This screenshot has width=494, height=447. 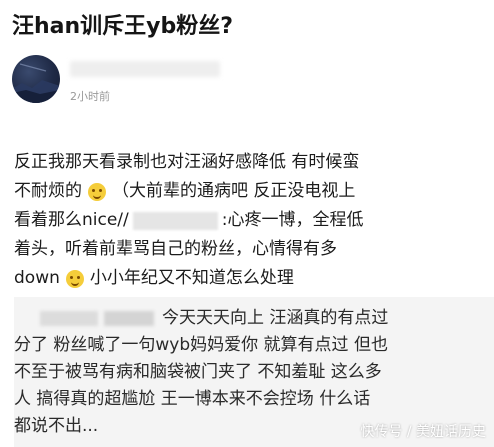 I want to click on quote-line: 分了 粉丝喊了一句wyb妈妈爱你 就算有点过 但也, so click(x=201, y=345).